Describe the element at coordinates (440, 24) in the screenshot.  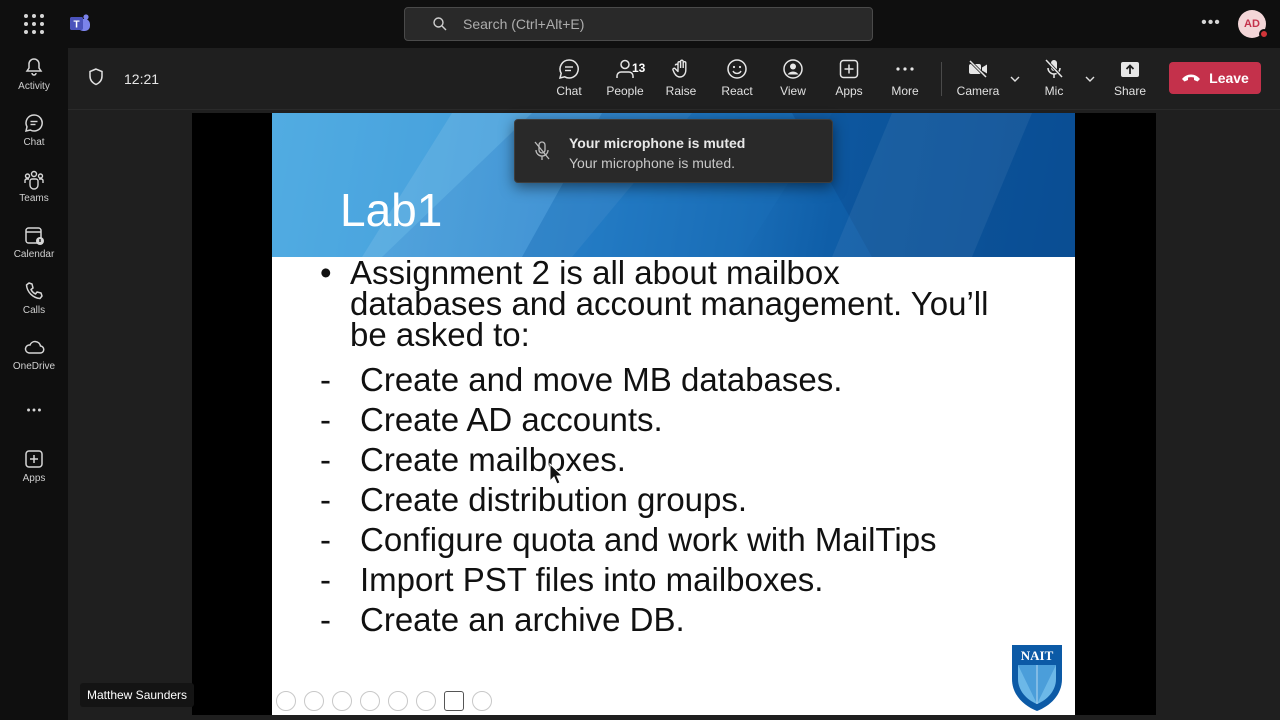
I see `search-icon` at that location.